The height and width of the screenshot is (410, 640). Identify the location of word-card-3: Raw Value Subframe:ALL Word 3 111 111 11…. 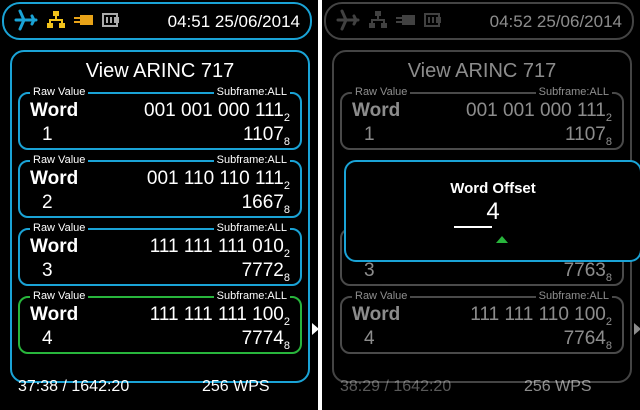
(160, 254).